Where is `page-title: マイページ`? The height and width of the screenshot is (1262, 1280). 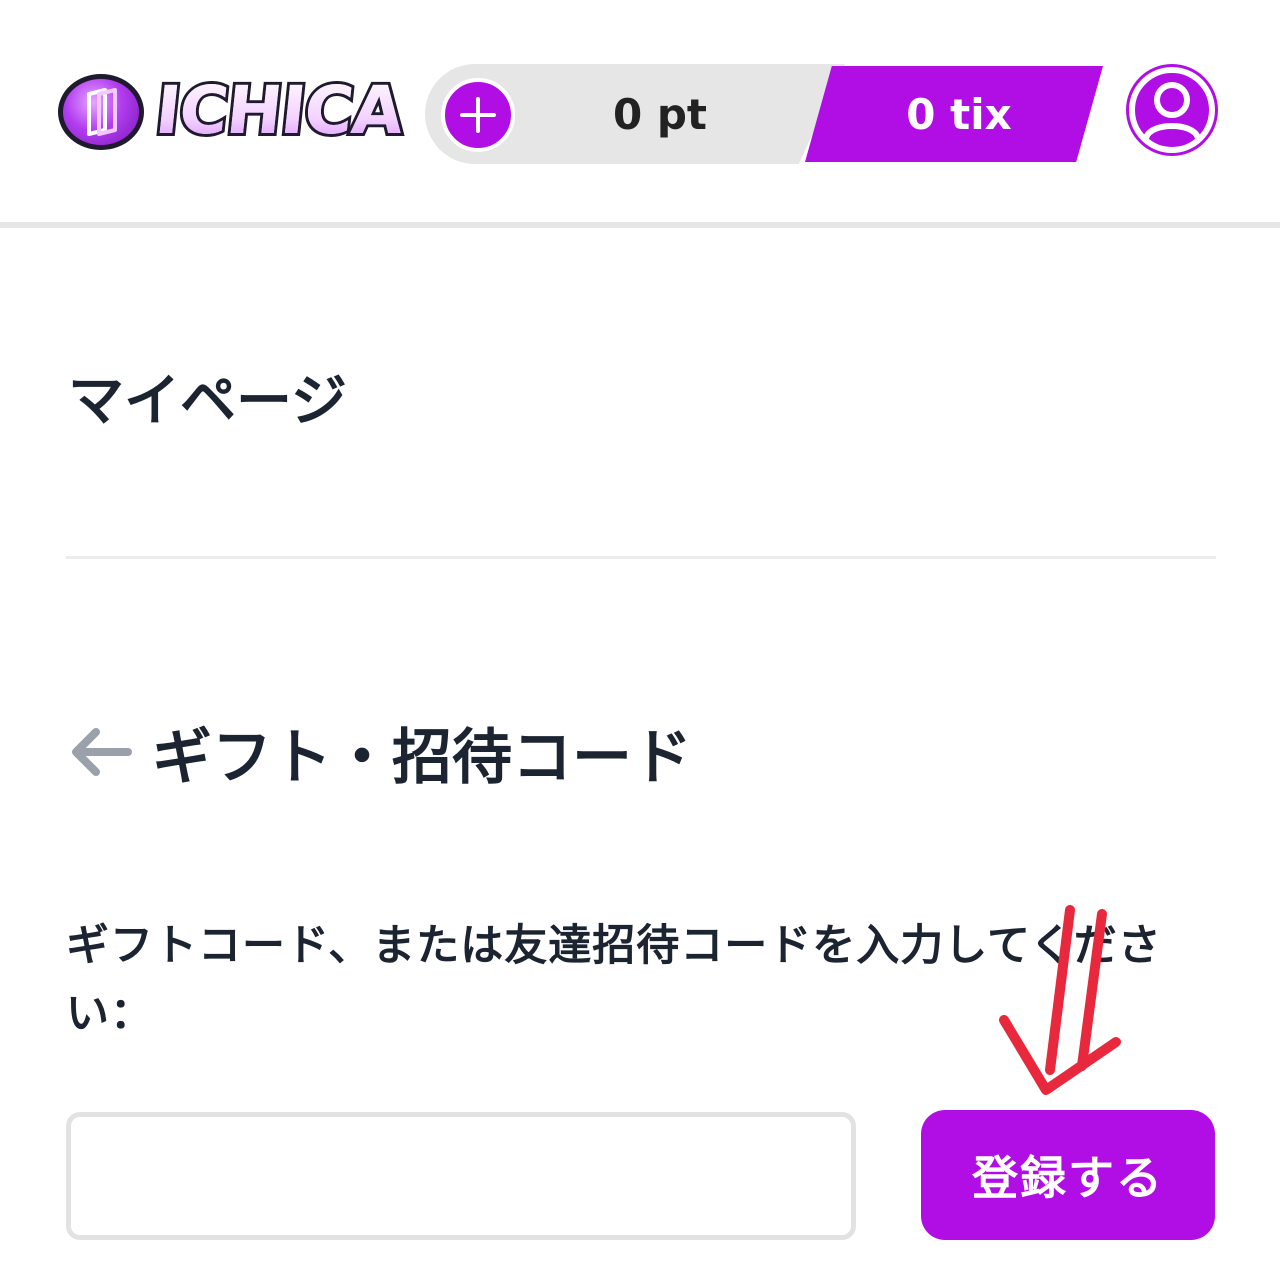
page-title: マイページ is located at coordinates (207, 401).